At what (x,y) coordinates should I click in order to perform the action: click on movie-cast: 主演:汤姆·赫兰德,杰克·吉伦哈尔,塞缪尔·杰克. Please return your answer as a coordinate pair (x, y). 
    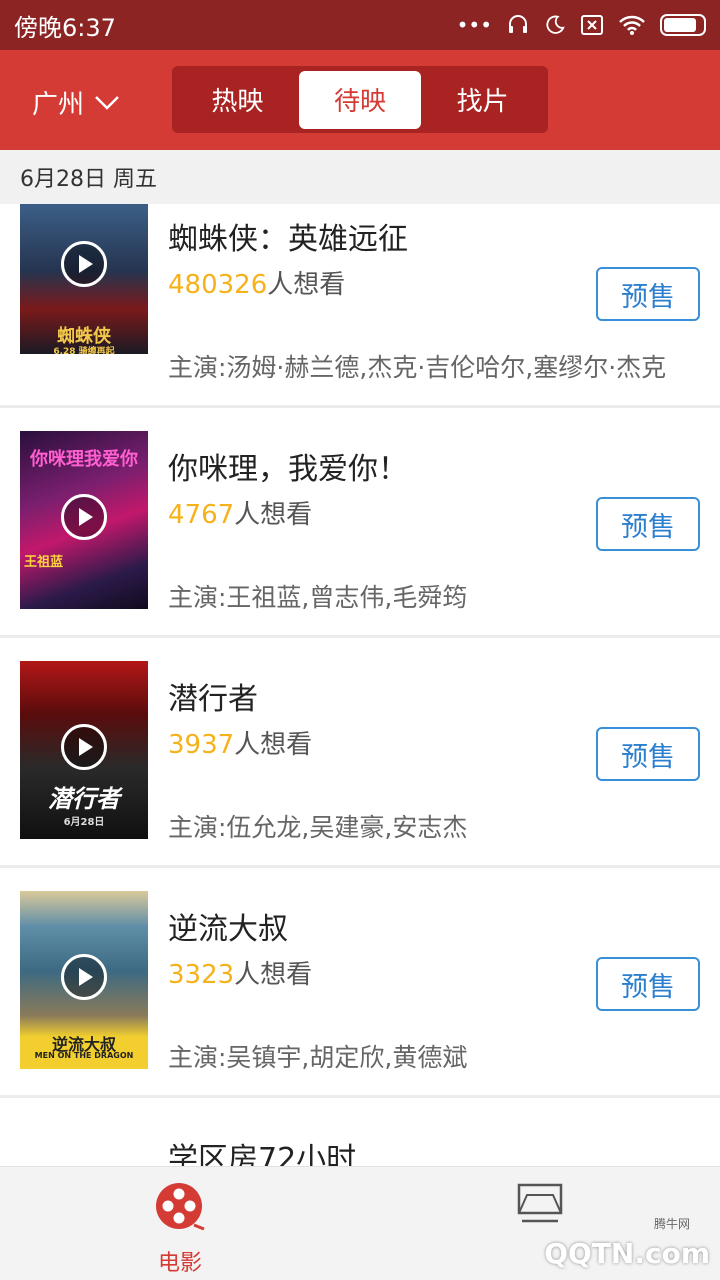
    Looking at the image, I should click on (417, 367).